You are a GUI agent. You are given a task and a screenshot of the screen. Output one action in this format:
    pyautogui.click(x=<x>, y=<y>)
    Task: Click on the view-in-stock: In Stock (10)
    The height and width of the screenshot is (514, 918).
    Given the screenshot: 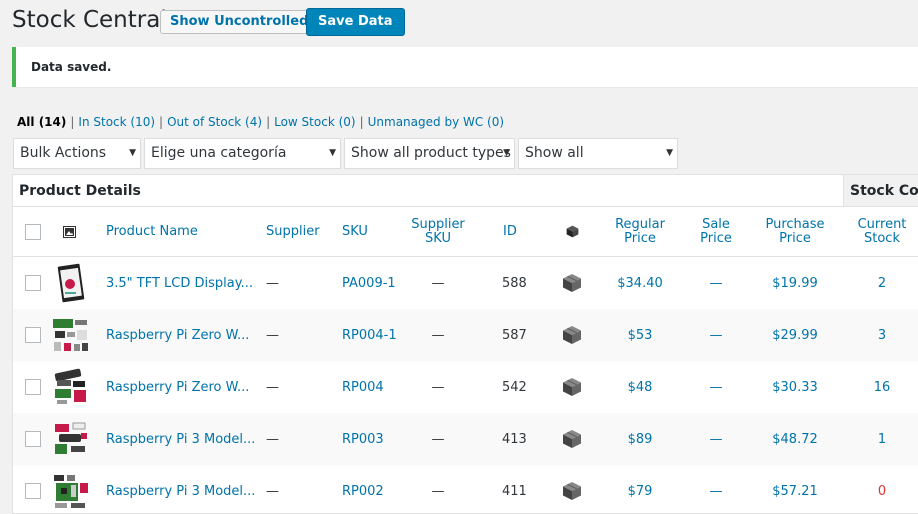 What is the action you would take?
    pyautogui.click(x=116, y=122)
    